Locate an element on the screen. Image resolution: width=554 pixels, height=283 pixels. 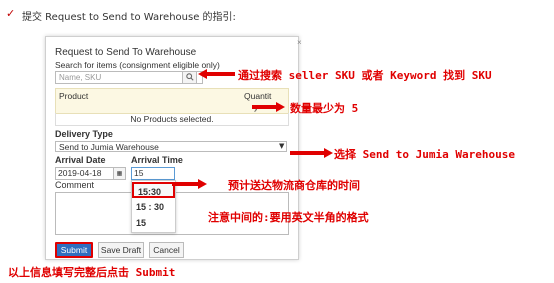
dialog-title: Request to Send To Warehouse is located at coordinates (126, 52).